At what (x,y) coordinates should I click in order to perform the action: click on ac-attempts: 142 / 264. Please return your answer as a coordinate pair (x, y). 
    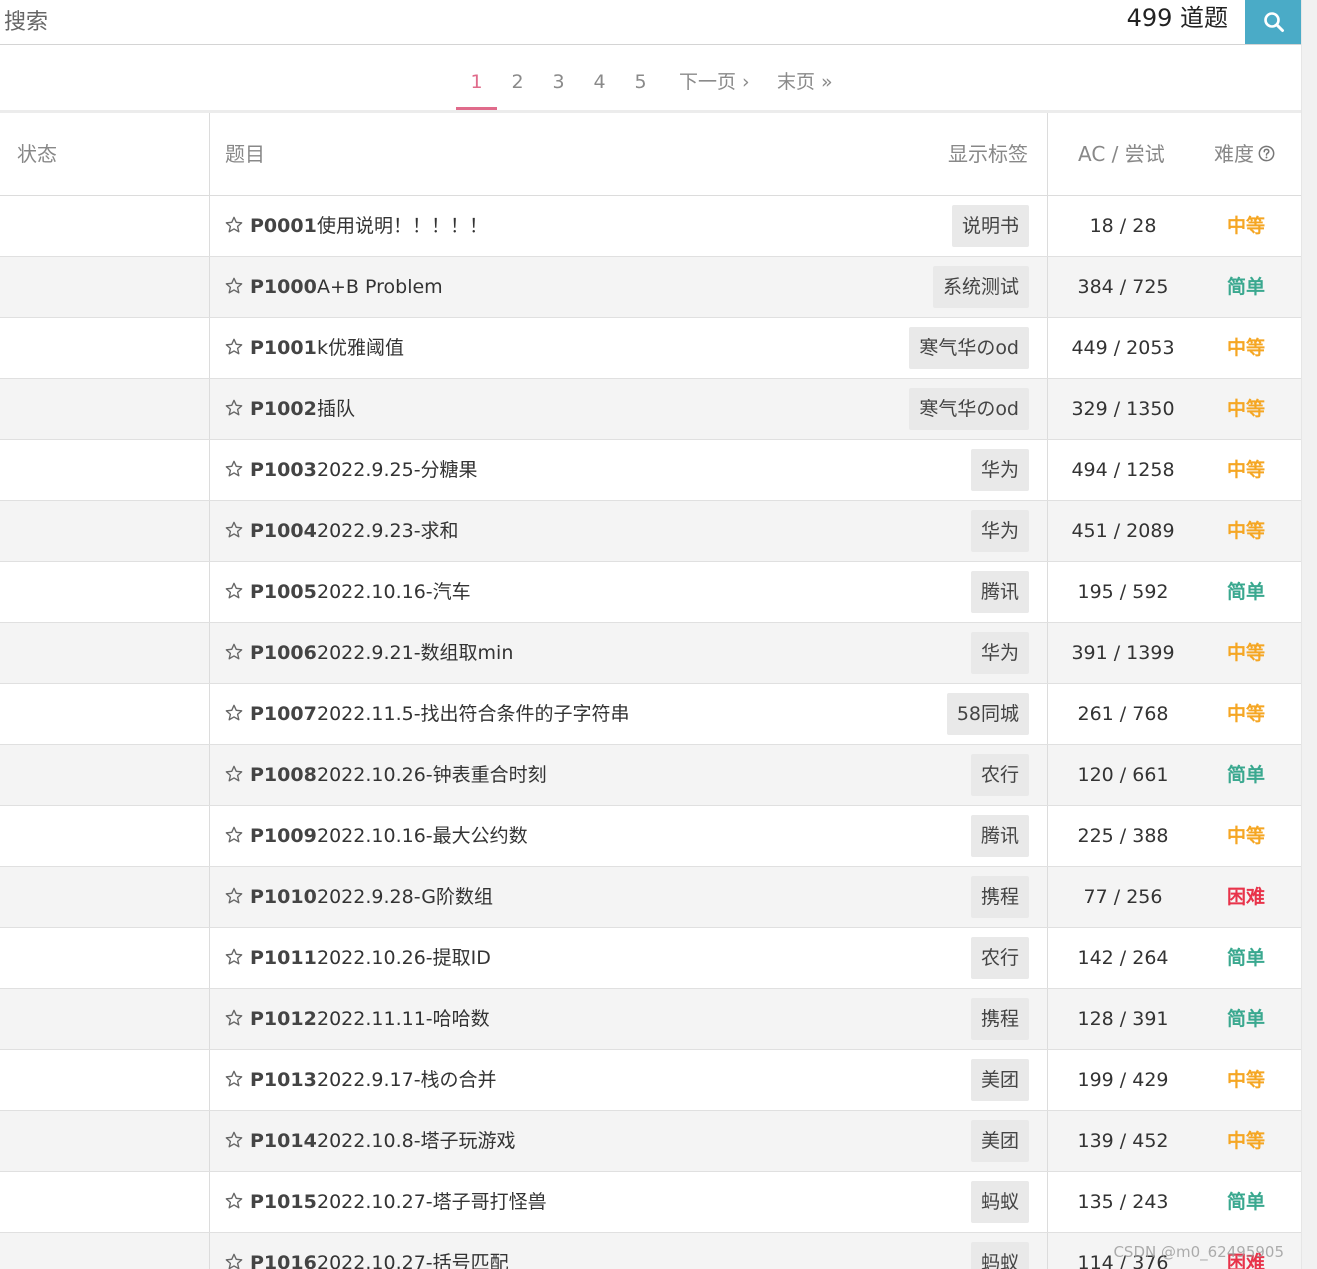
    Looking at the image, I should click on (1123, 958).